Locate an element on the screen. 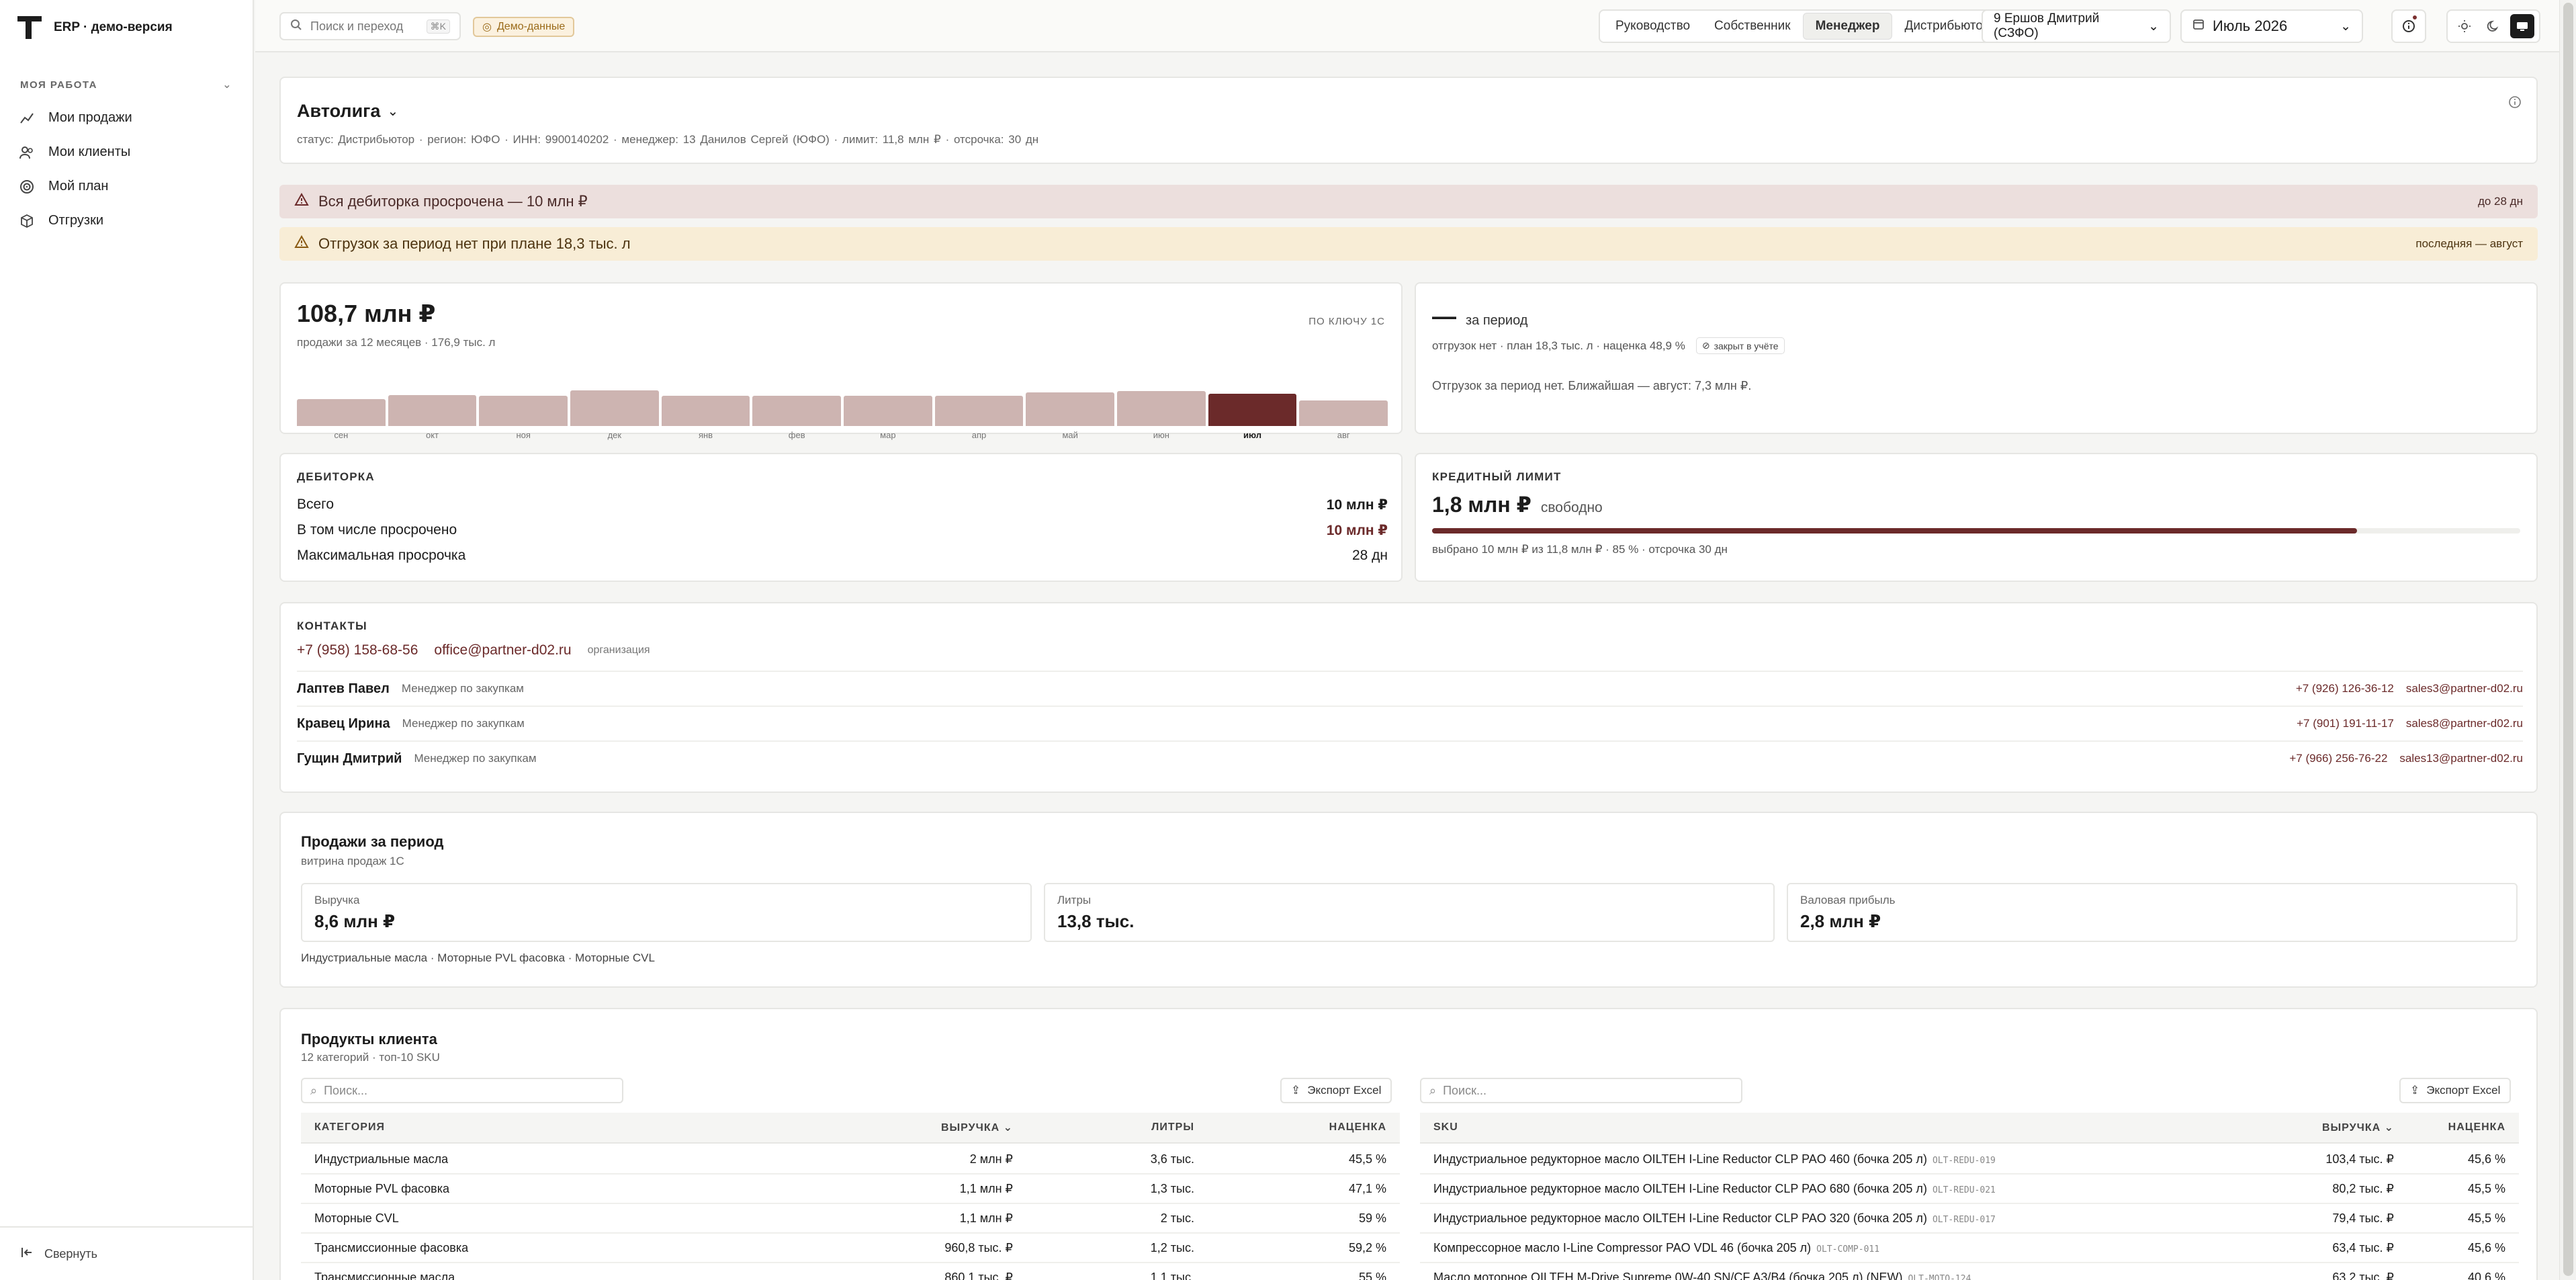 The height and width of the screenshot is (1280, 2576). sidebar-item-shipments: Отгрузки is located at coordinates (127, 221).